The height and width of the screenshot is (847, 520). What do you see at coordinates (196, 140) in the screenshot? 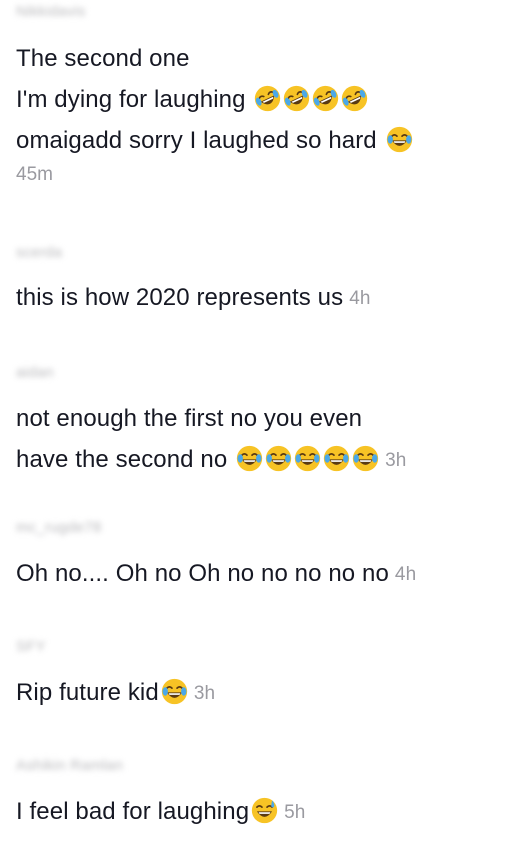
I see `comment-text-segment: omaigadd sorry I laughed so hard` at bounding box center [196, 140].